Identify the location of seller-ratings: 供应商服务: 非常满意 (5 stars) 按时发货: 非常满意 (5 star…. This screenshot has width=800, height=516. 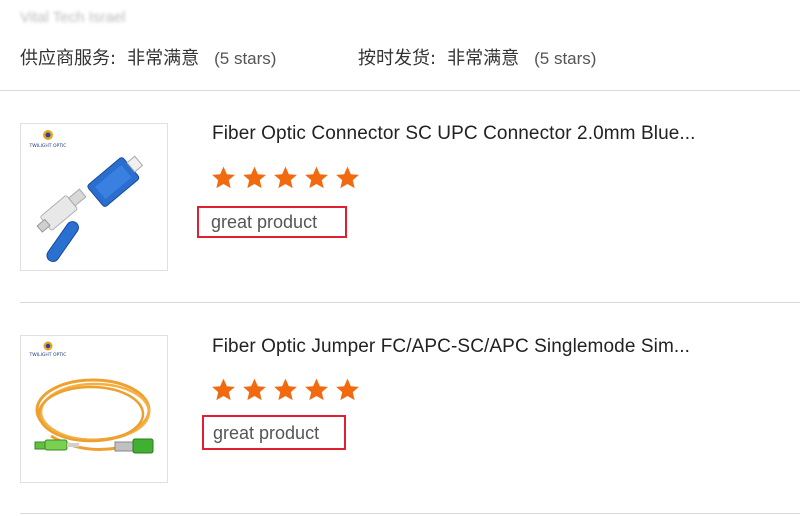
(400, 57).